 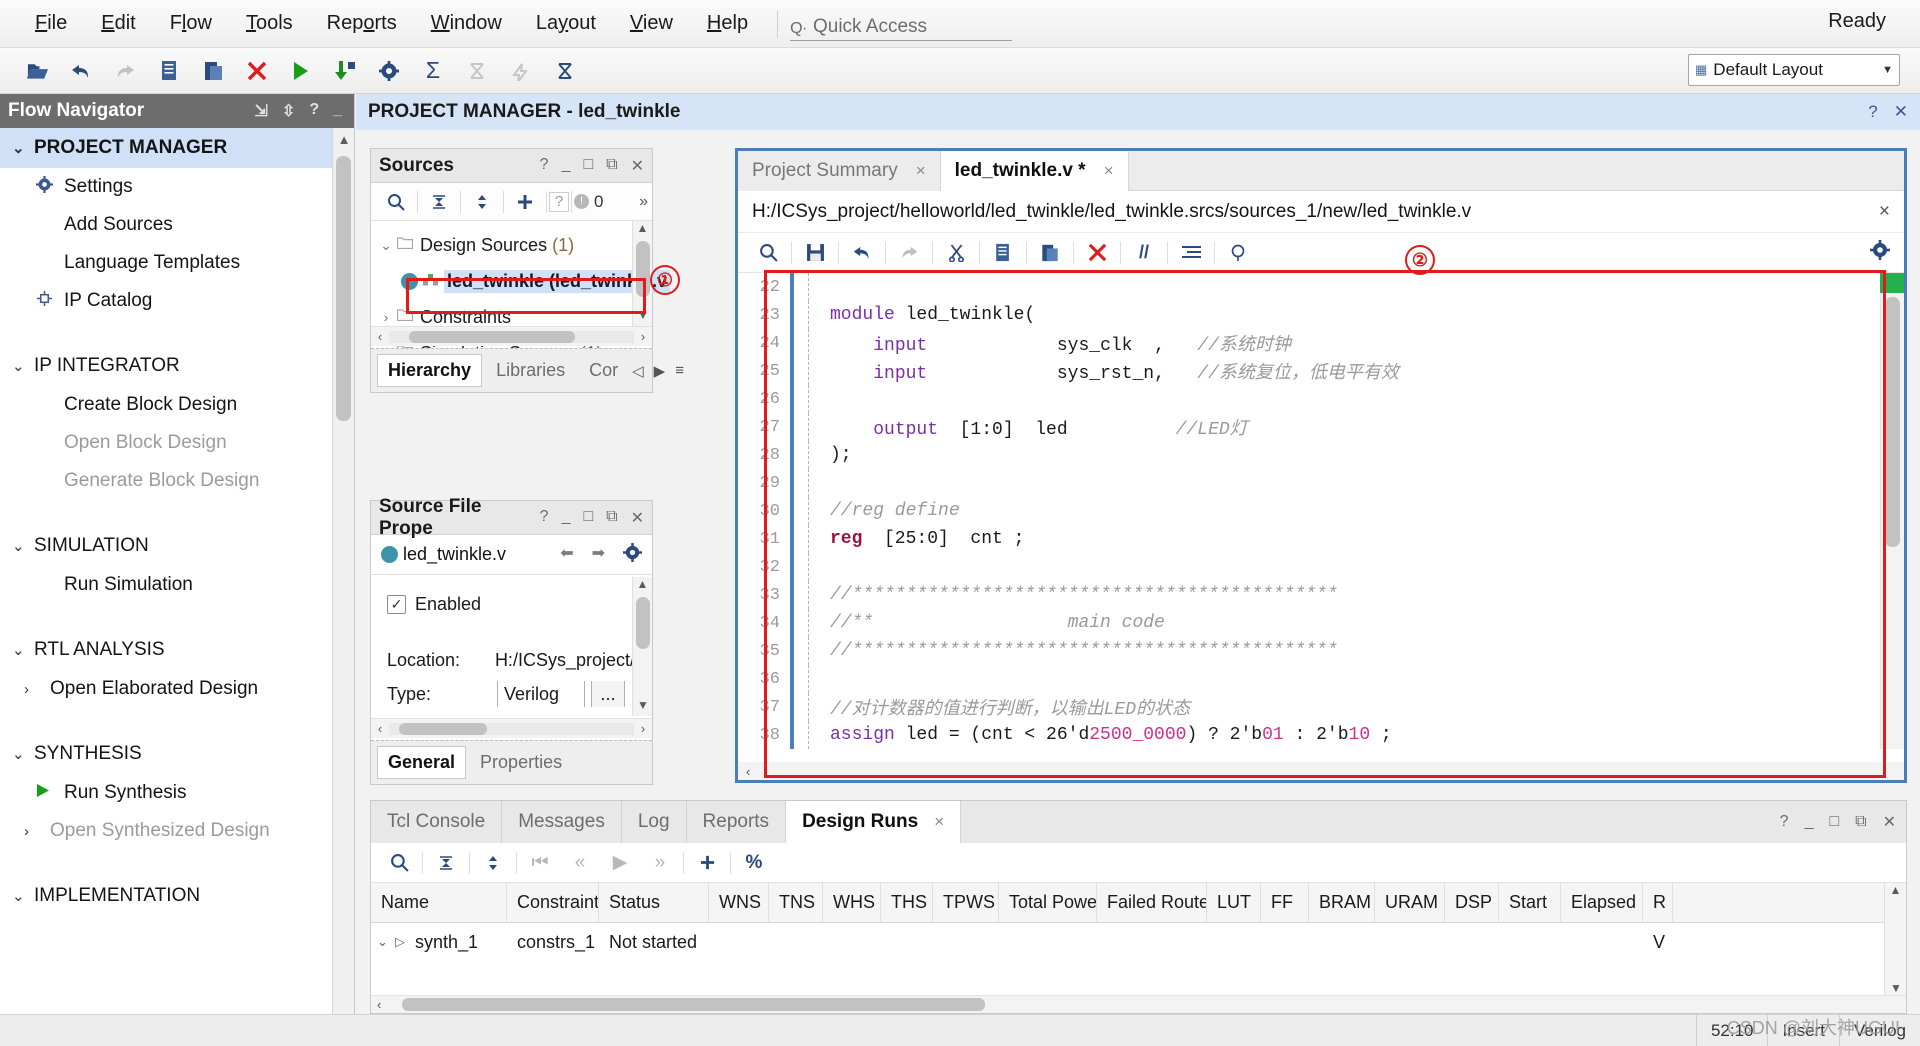 I want to click on tree-row: led_twinkle (led_twinkle.v, so click(x=523, y=281).